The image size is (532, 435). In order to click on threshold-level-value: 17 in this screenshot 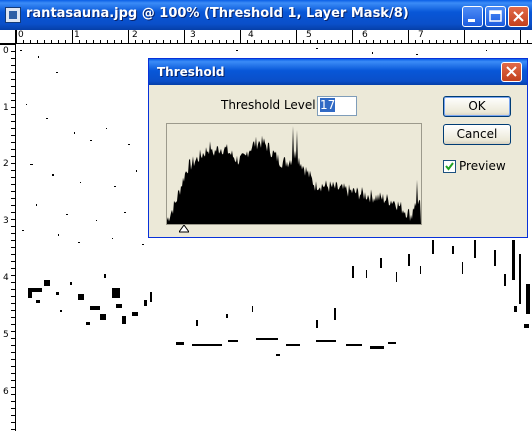, I will do `click(328, 105)`.